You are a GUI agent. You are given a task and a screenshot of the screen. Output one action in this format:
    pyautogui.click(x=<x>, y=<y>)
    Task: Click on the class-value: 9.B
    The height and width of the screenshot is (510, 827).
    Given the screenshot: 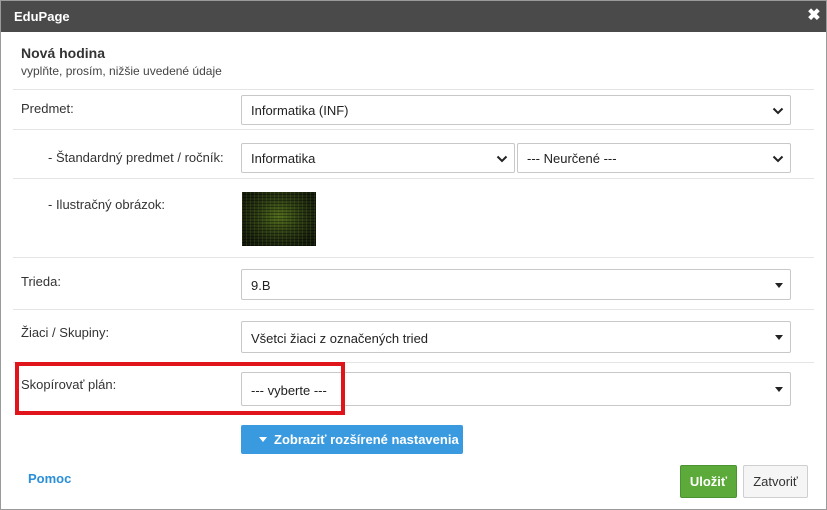 What is the action you would take?
    pyautogui.click(x=261, y=285)
    